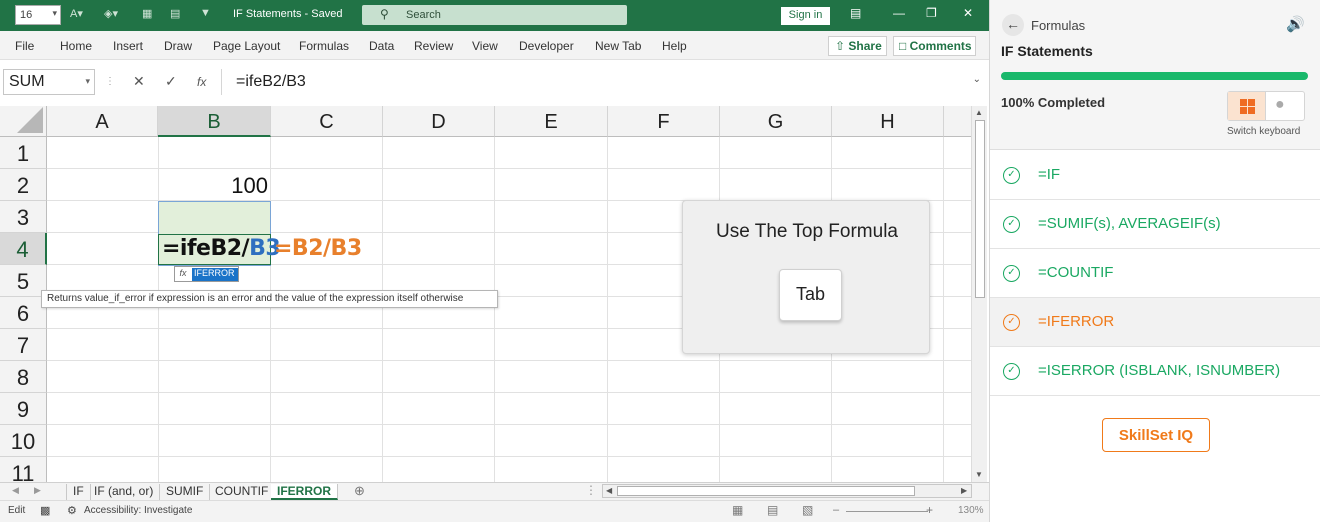 This screenshot has height=522, width=1320. What do you see at coordinates (147, 13) in the screenshot?
I see `borders-icon: ▦` at bounding box center [147, 13].